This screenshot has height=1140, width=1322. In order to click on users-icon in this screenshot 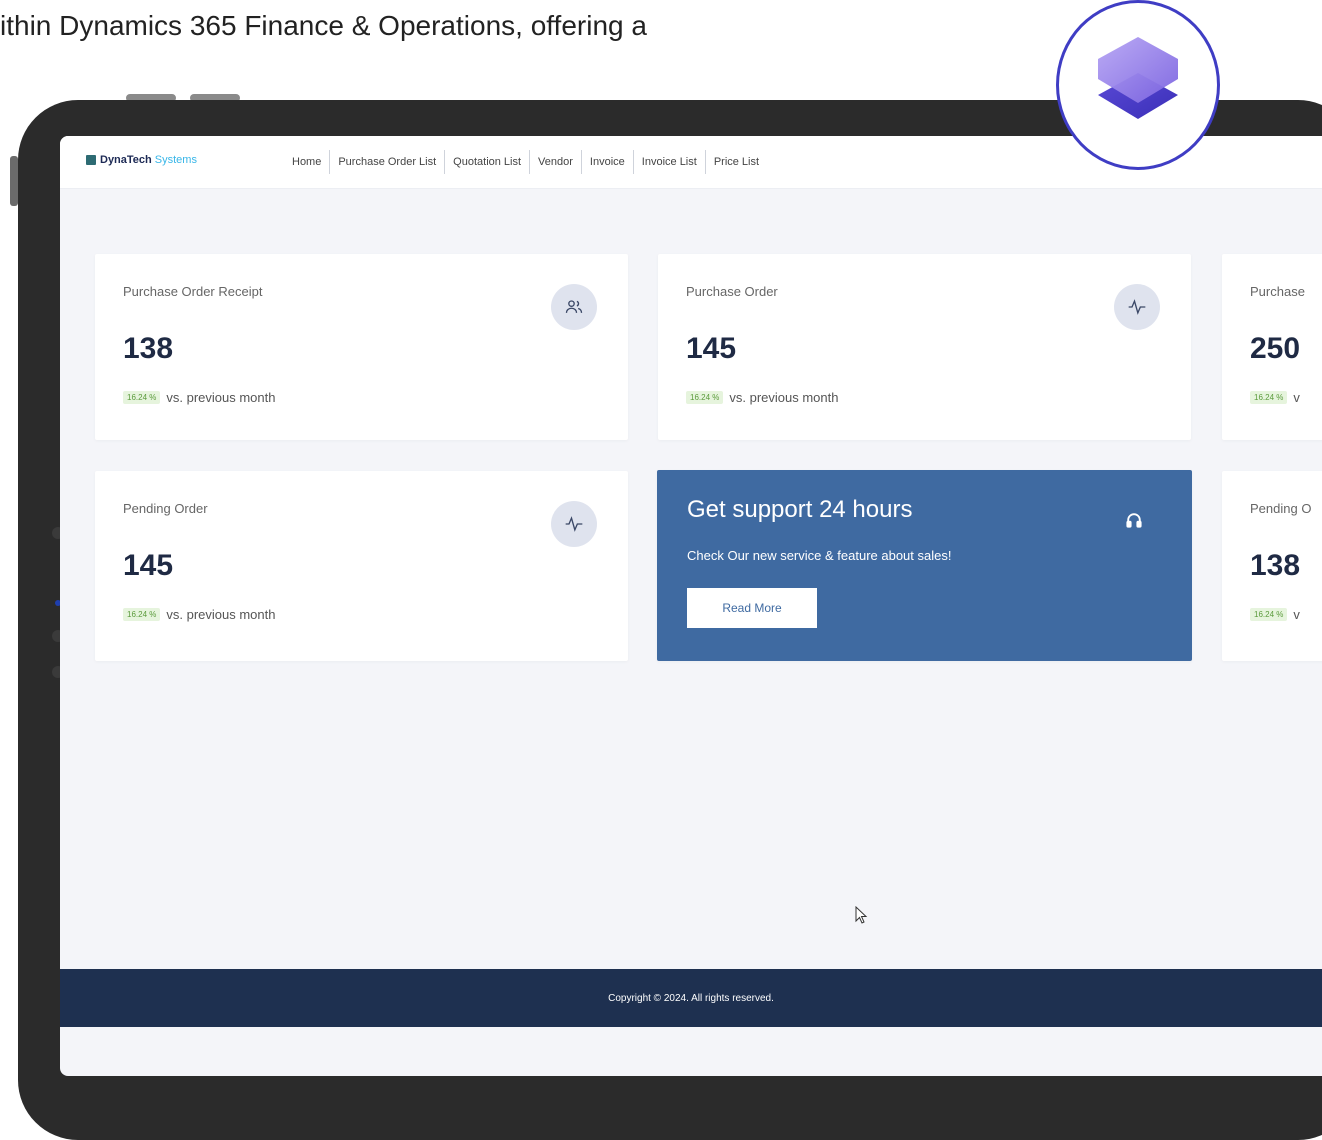, I will do `click(574, 307)`.